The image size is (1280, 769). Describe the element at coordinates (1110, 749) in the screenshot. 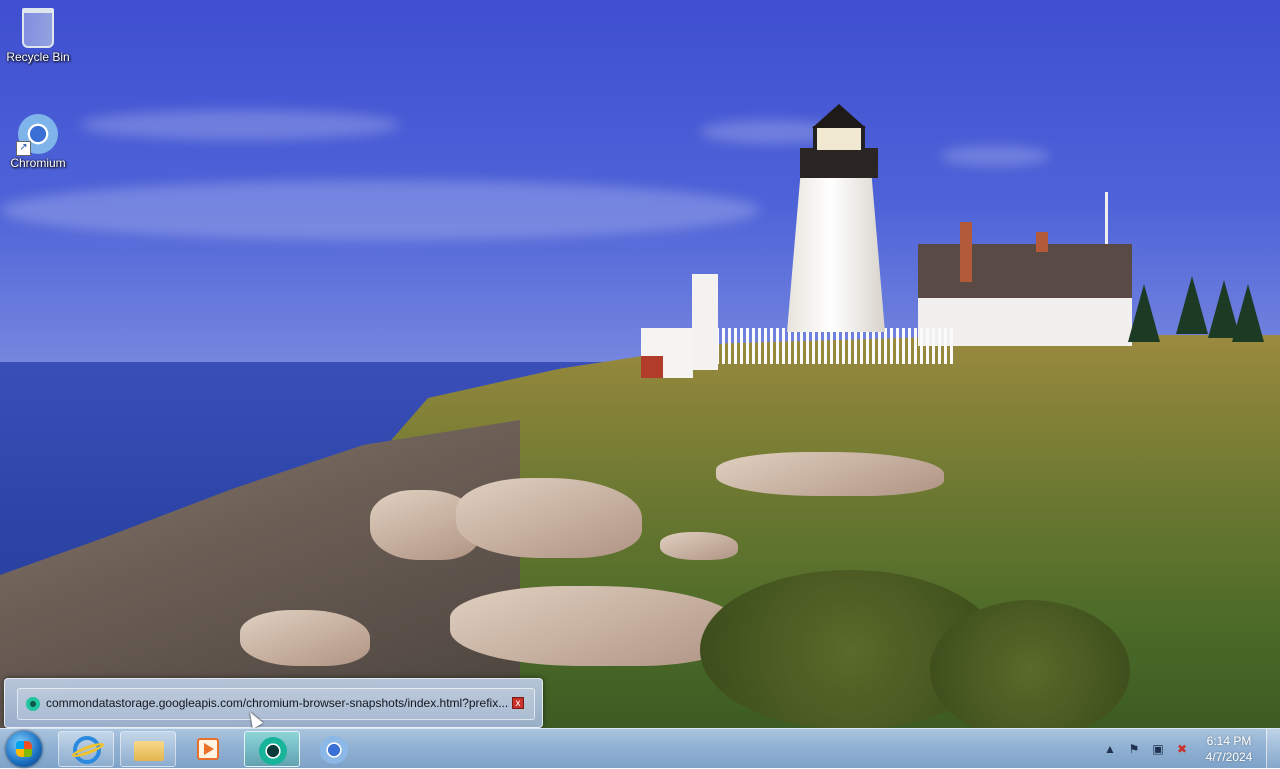

I see `chevron-up-icon: ▲` at that location.